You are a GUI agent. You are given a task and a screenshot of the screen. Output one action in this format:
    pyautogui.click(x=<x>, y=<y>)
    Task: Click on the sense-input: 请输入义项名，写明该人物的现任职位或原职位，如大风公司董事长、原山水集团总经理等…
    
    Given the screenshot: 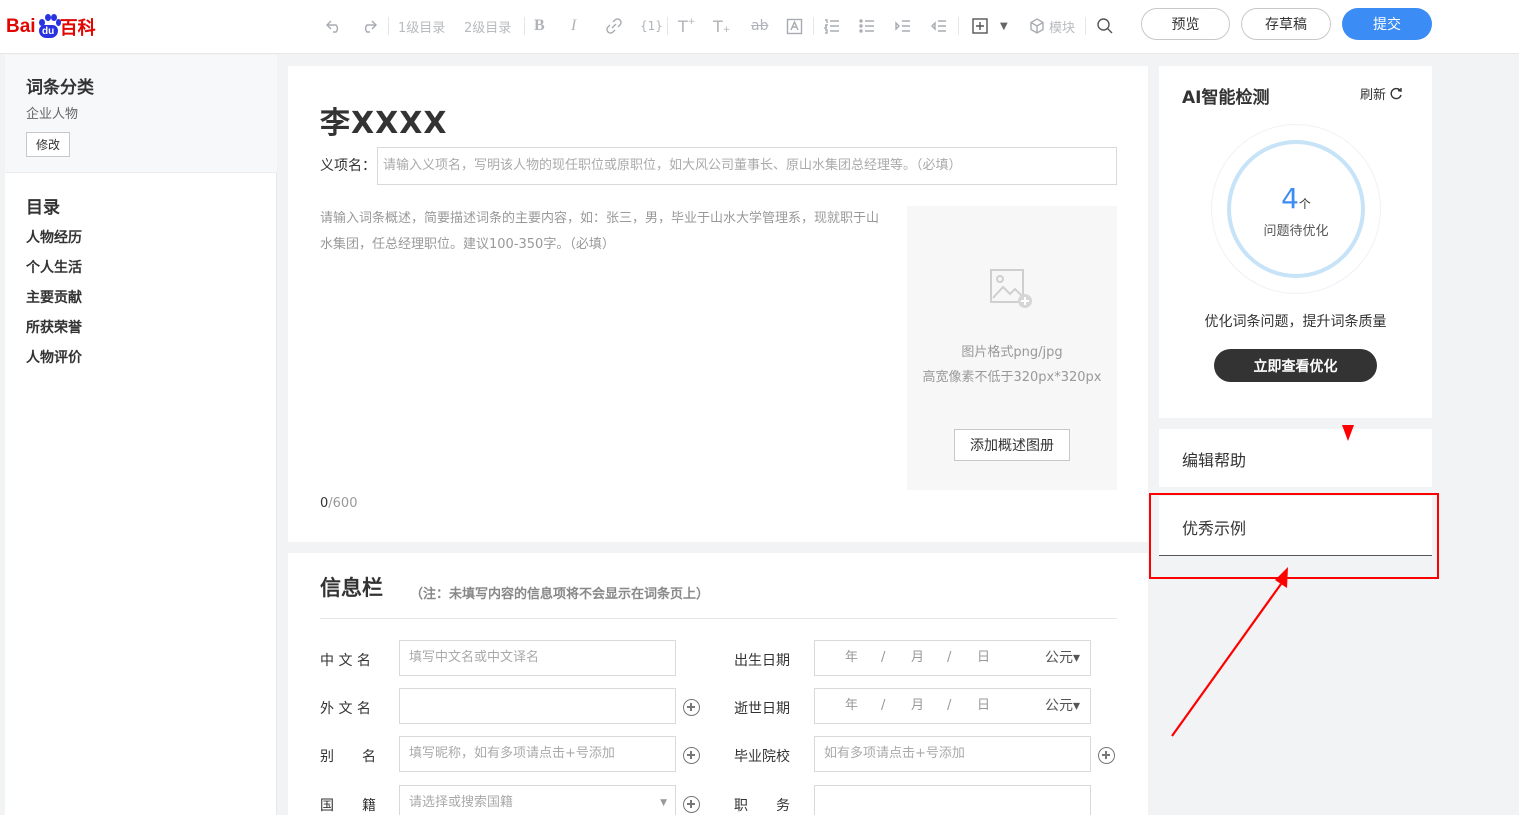 What is the action you would take?
    pyautogui.click(x=747, y=166)
    